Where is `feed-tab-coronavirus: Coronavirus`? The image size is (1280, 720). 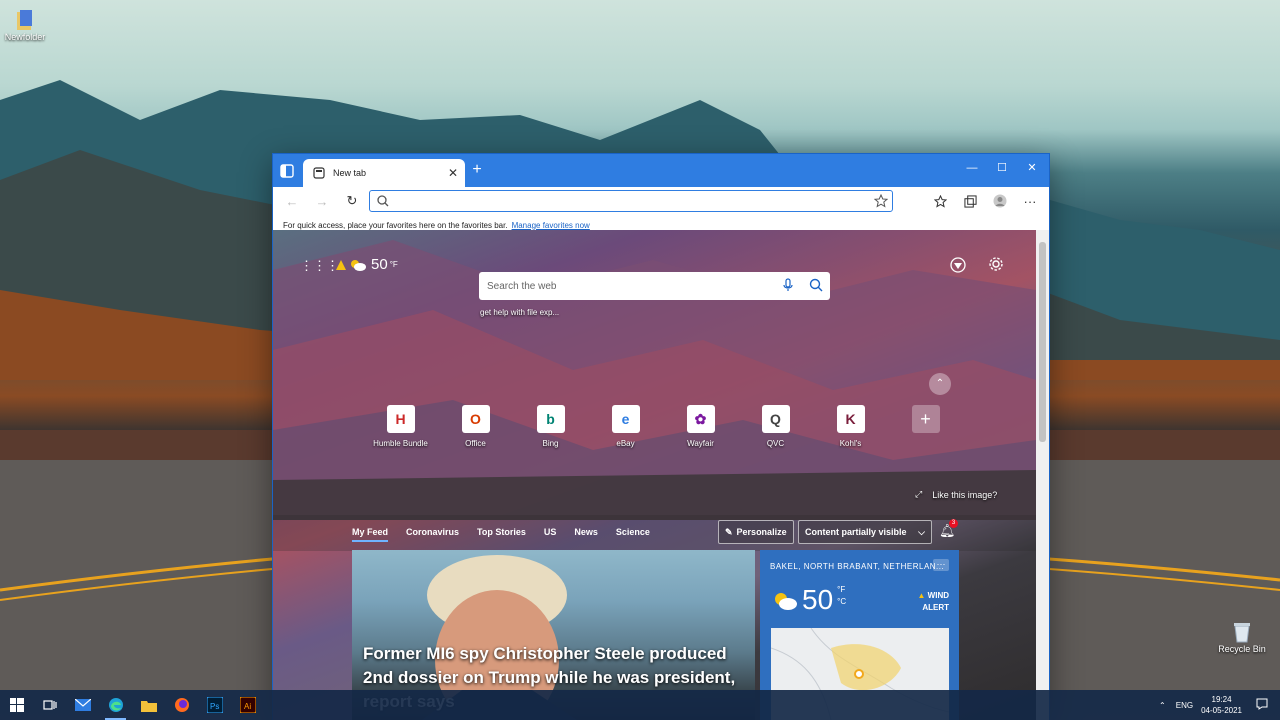 feed-tab-coronavirus: Coronavirus is located at coordinates (432, 534).